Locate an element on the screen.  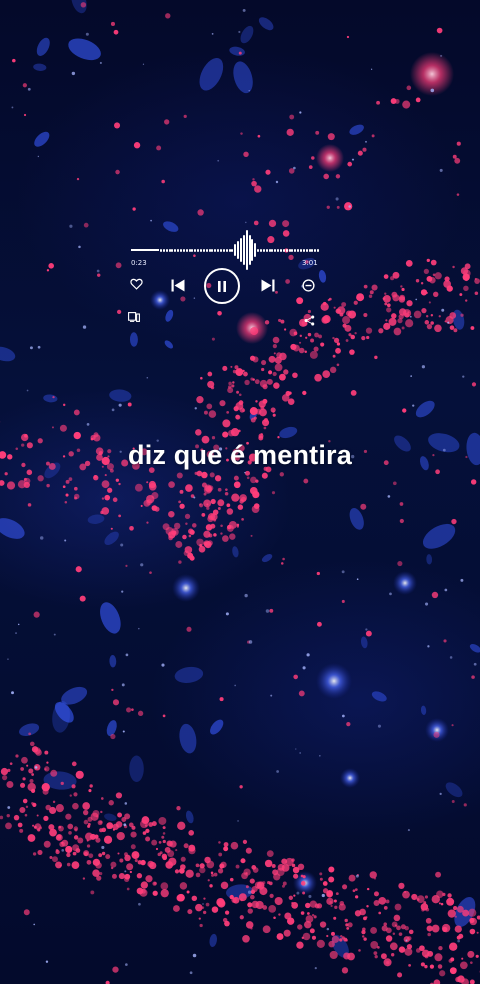
progress-bar is located at coordinates (145, 250).